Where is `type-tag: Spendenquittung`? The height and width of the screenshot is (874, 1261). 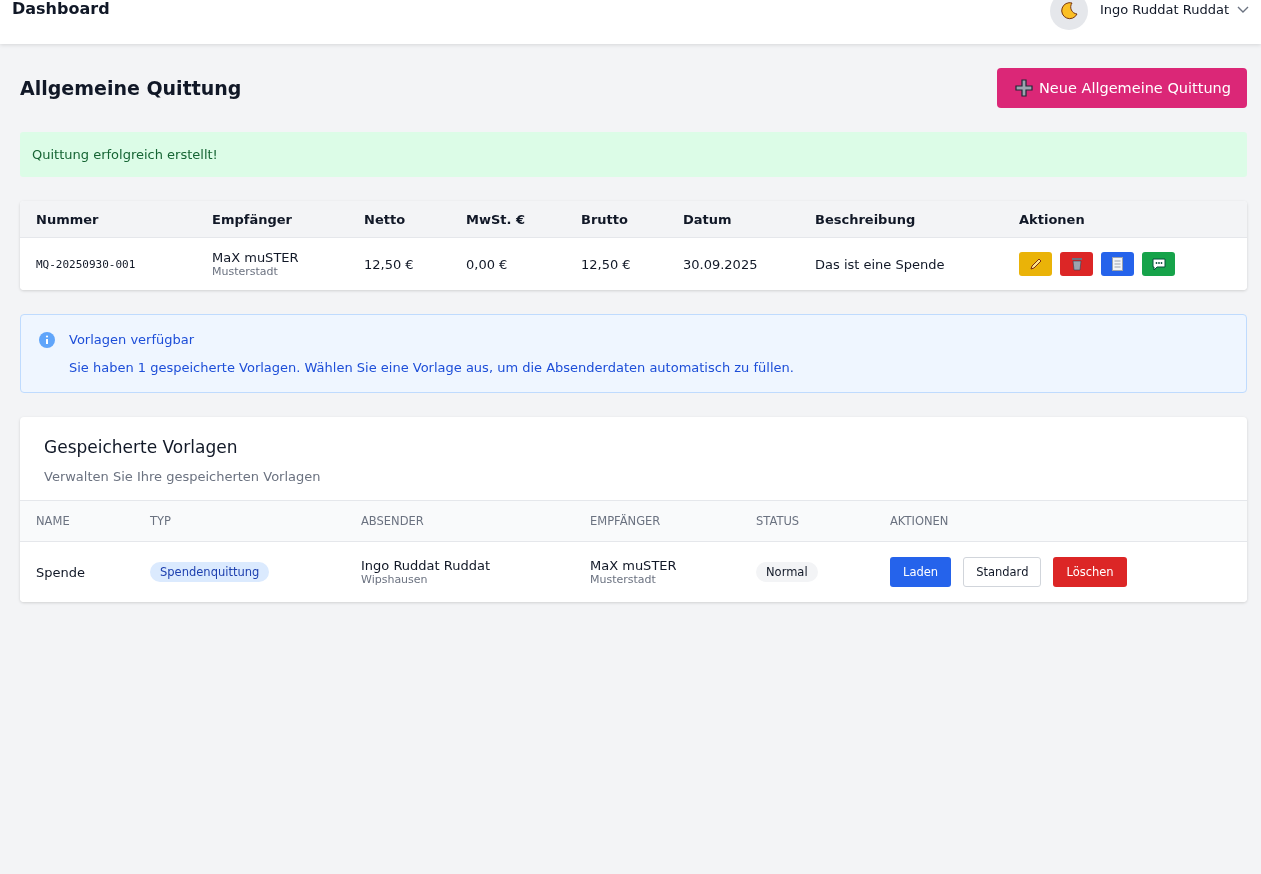 type-tag: Spendenquittung is located at coordinates (210, 572).